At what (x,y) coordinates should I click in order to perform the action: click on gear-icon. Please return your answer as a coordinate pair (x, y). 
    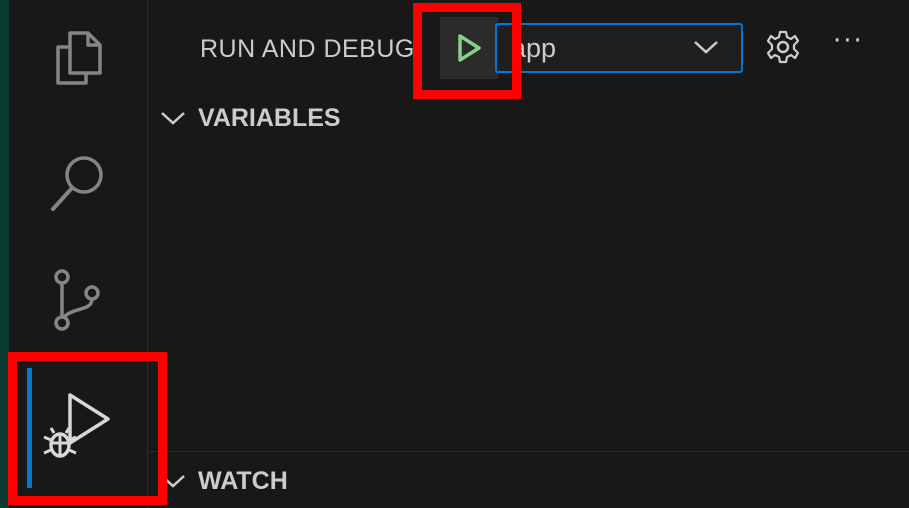
    Looking at the image, I should click on (783, 47).